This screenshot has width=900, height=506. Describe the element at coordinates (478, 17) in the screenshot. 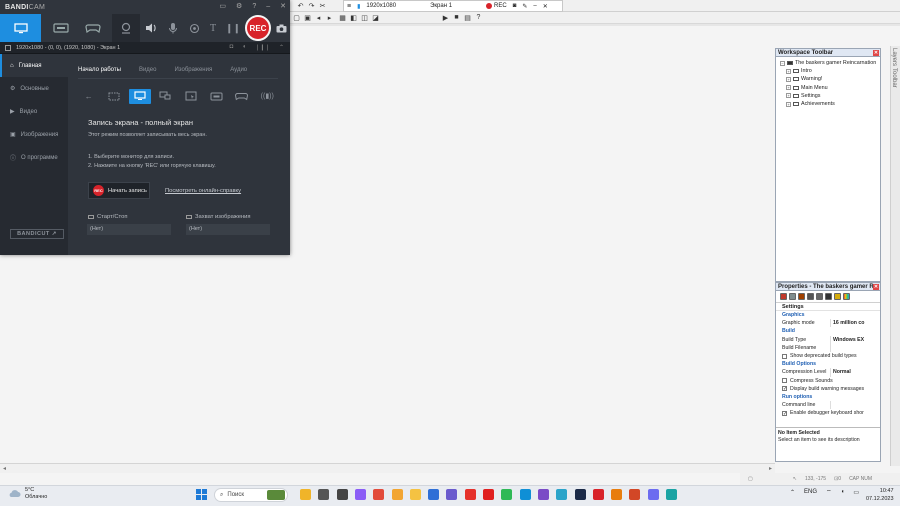

I see `tool-help-icon: ?` at that location.